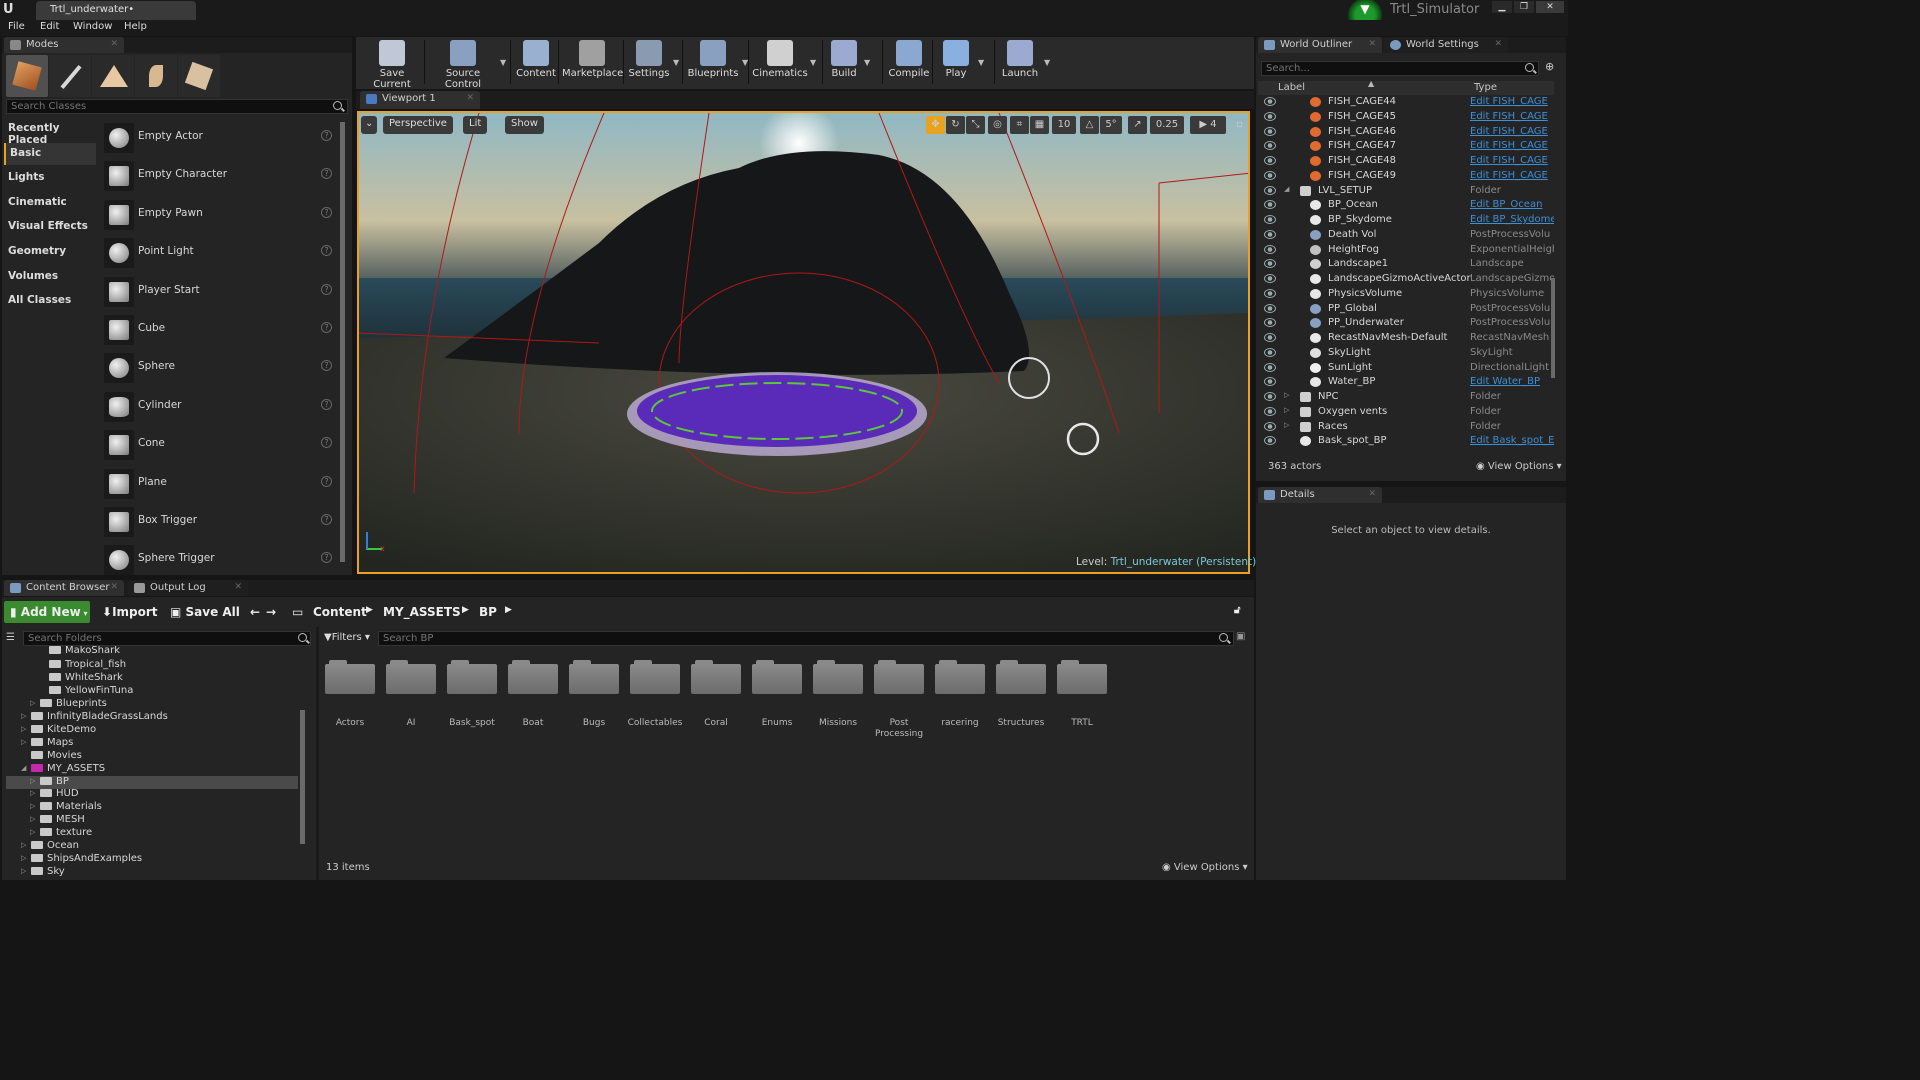 The image size is (1920, 1080). What do you see at coordinates (1406, 235) in the screenshot?
I see `outliner-row: Death Vol PostProcessVolu` at bounding box center [1406, 235].